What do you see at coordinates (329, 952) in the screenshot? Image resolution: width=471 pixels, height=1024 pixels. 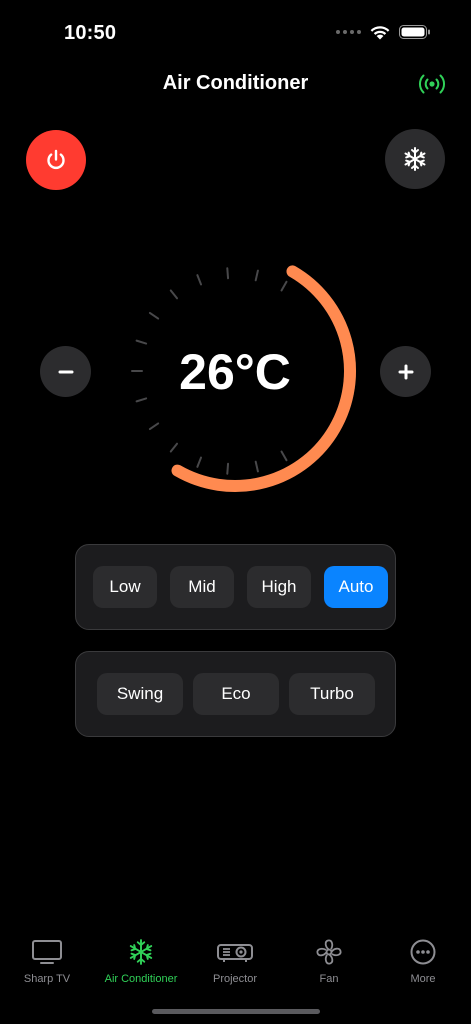 I see `fan-icon` at bounding box center [329, 952].